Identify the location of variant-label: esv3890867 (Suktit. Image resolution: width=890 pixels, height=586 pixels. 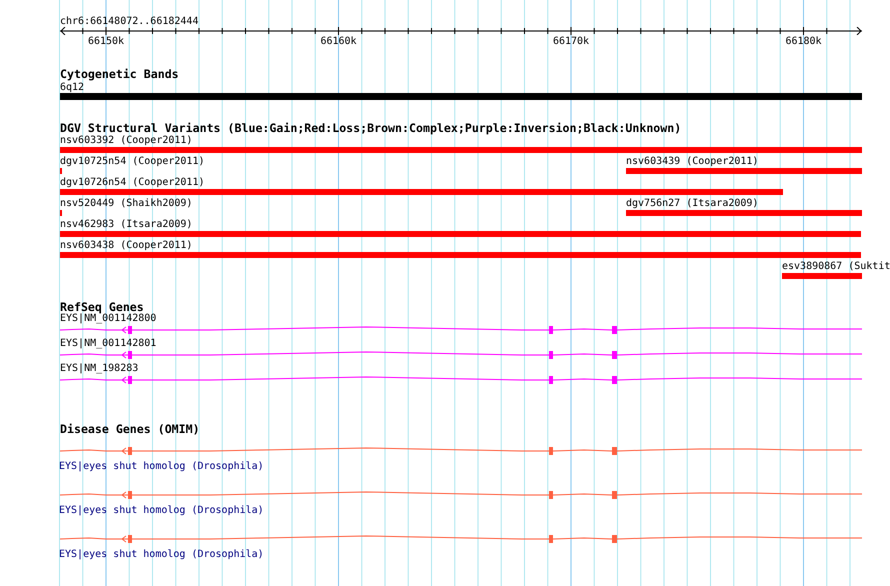
(836, 266).